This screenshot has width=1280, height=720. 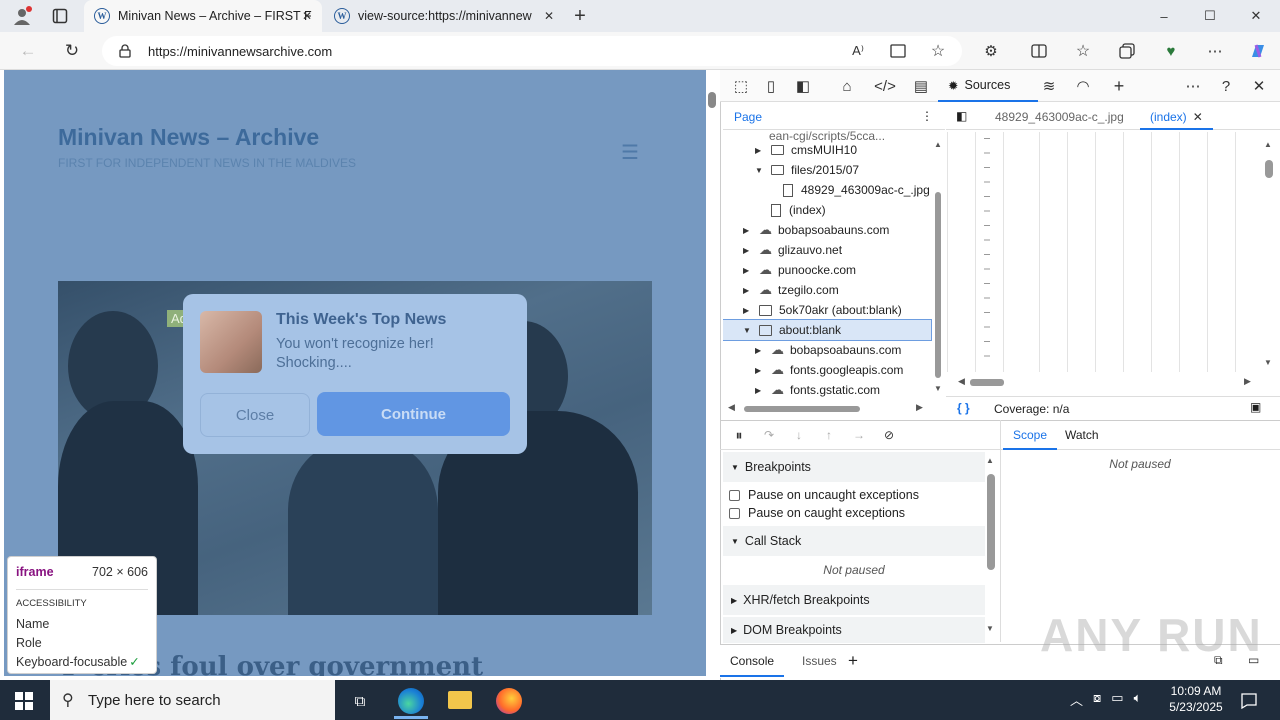 What do you see at coordinates (1256, 16) in the screenshot?
I see `close-window-button: ✕` at bounding box center [1256, 16].